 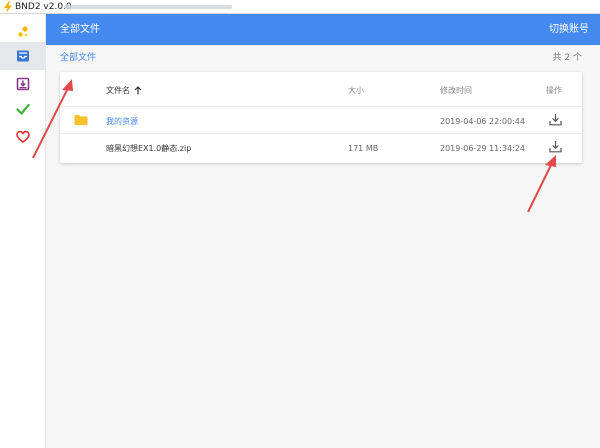 I want to click on download-box-icon, so click(x=23, y=84).